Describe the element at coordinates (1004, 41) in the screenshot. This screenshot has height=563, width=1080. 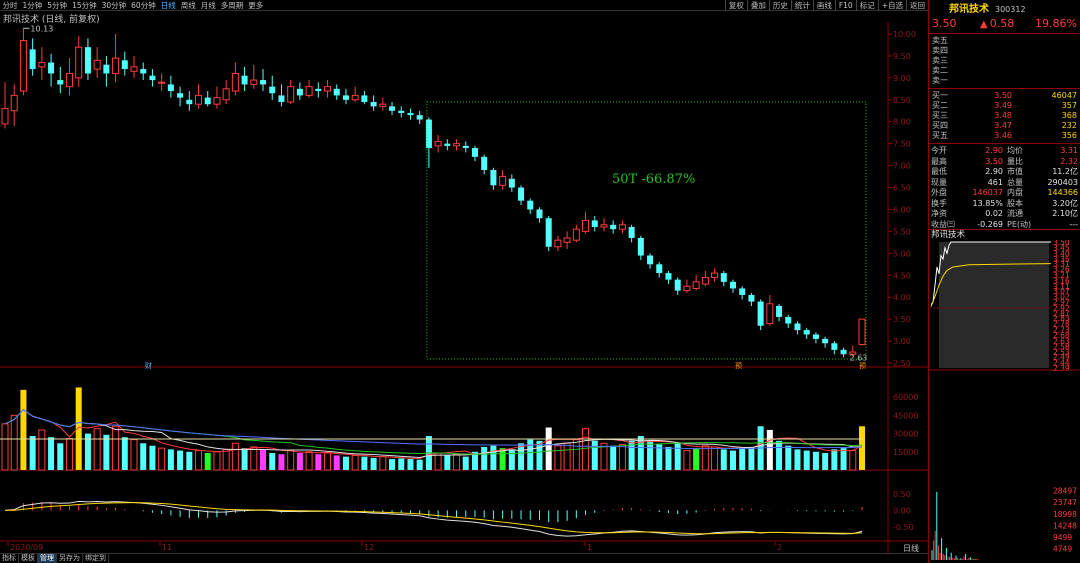
I see `ask-row: 卖五` at that location.